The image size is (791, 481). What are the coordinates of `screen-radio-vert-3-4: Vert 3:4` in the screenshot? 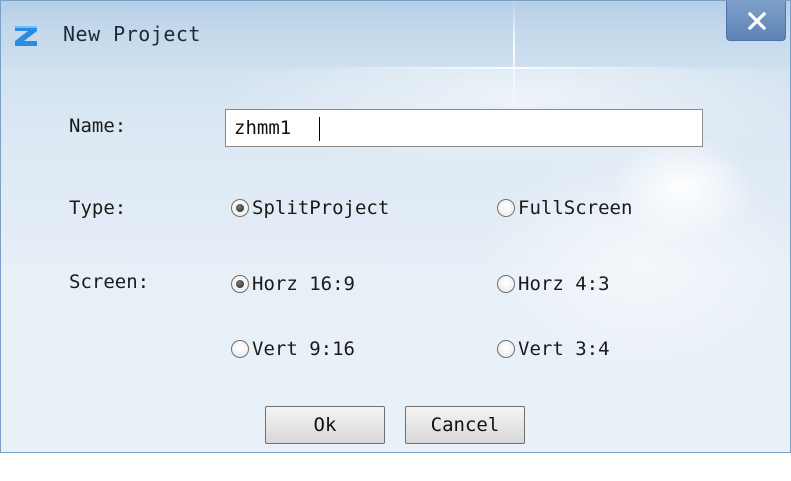 It's located at (553, 349).